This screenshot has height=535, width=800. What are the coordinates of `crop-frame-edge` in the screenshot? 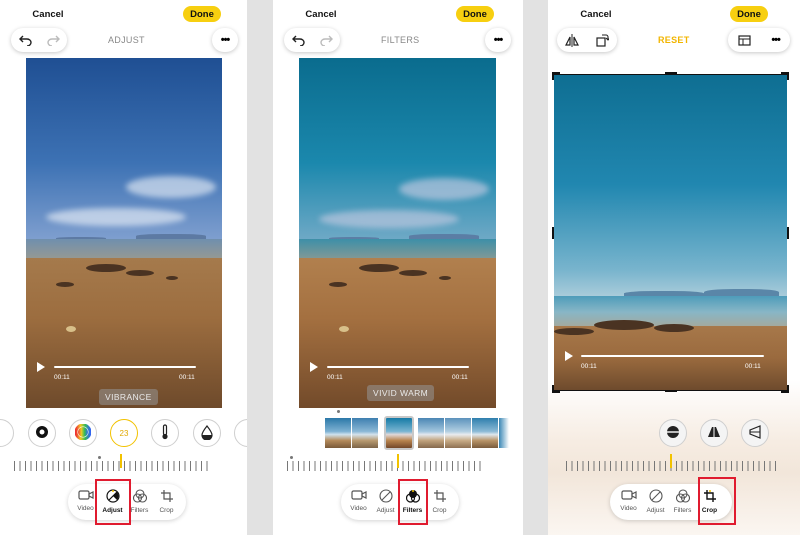 It's located at (670, 74).